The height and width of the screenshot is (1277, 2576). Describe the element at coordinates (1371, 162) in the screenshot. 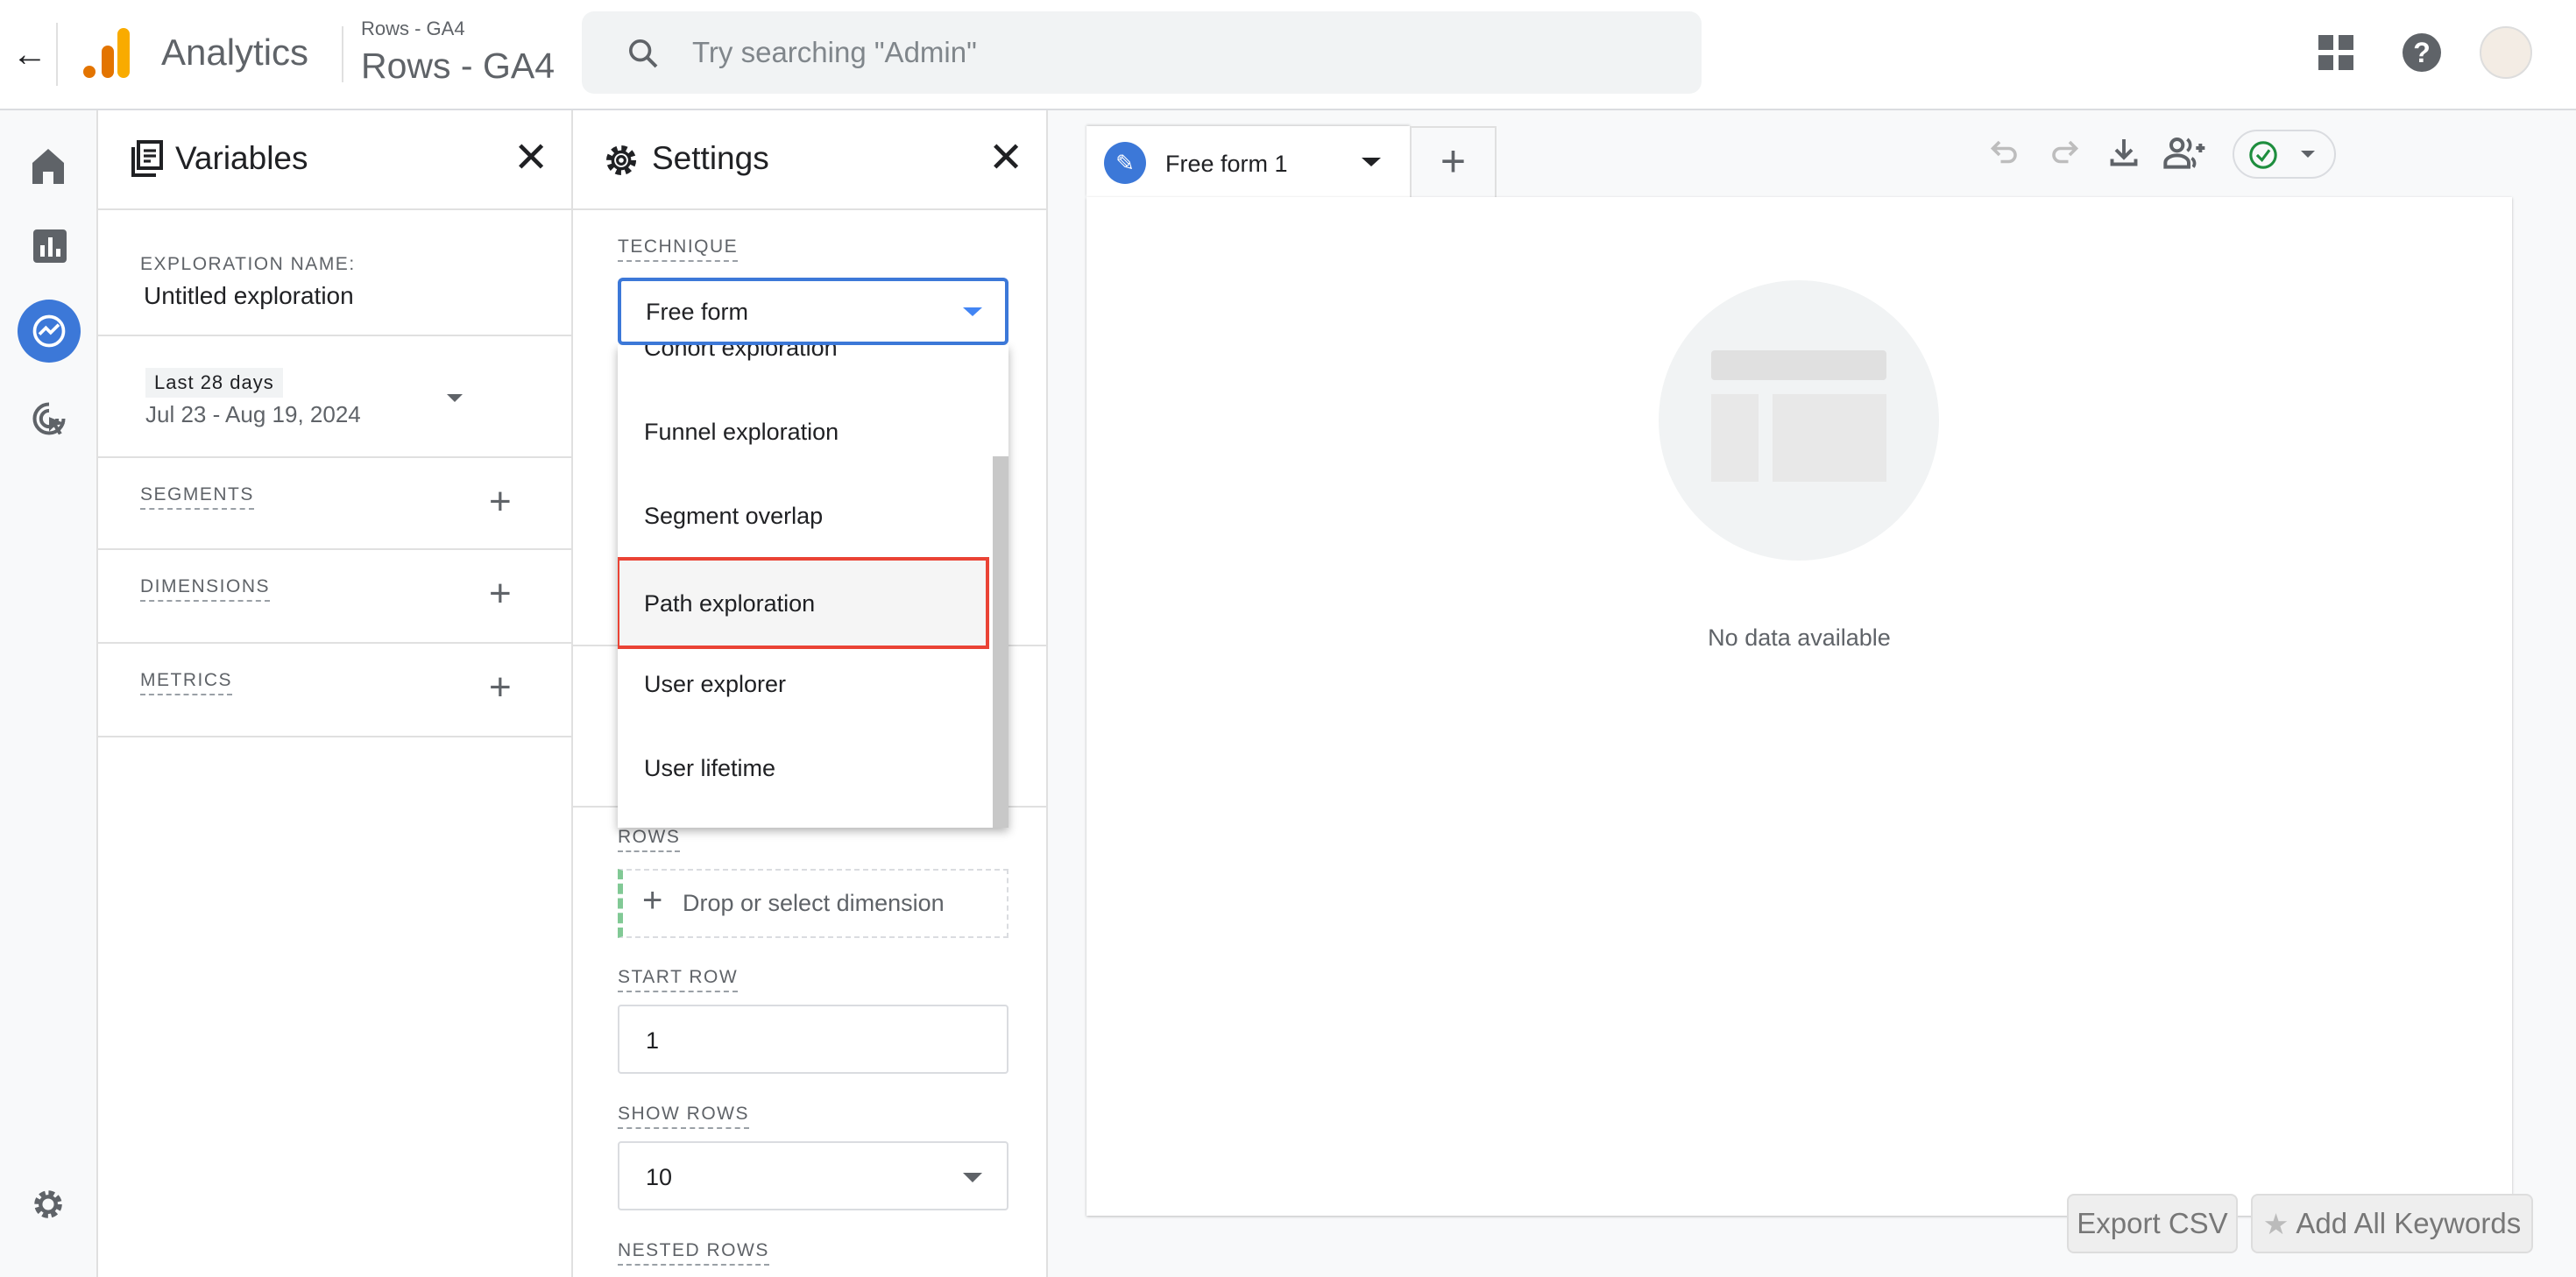

I see `tab-menu-icon` at that location.